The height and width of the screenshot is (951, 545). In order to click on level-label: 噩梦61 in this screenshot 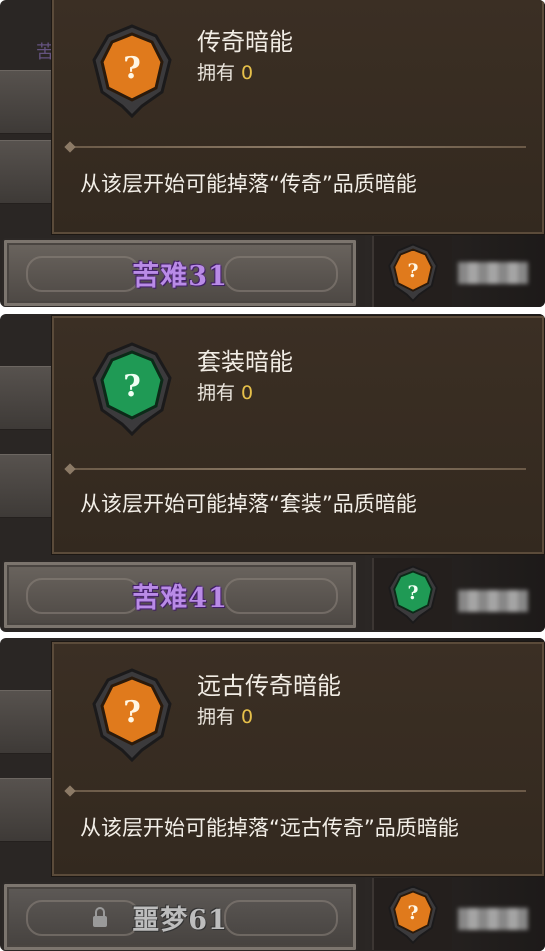, I will do `click(180, 920)`.